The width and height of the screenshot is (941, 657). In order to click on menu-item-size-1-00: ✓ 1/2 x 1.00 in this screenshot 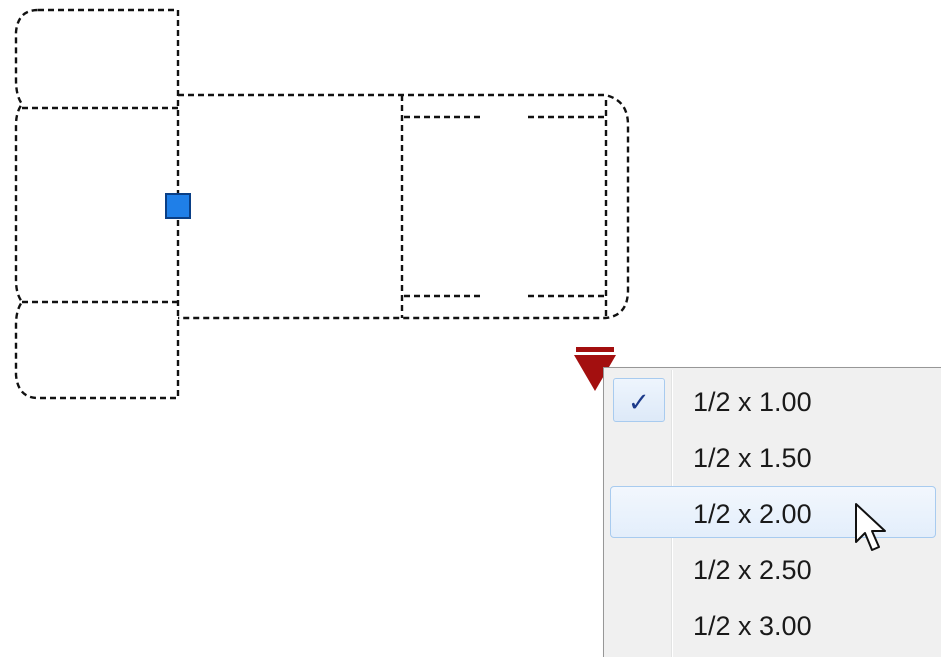, I will do `click(773, 400)`.